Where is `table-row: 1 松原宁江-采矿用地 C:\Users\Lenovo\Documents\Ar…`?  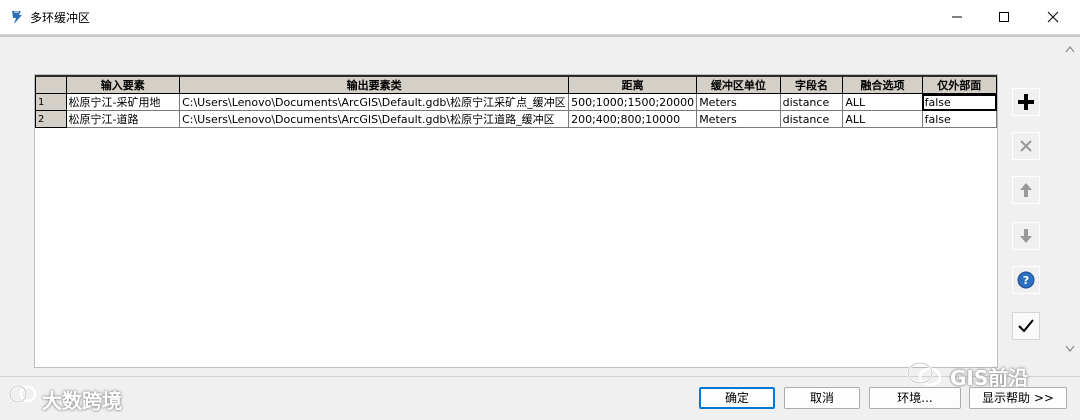
table-row: 1 松原宁江-采矿用地 C:\Users\Lenovo\Documents\Ar… is located at coordinates (516, 102).